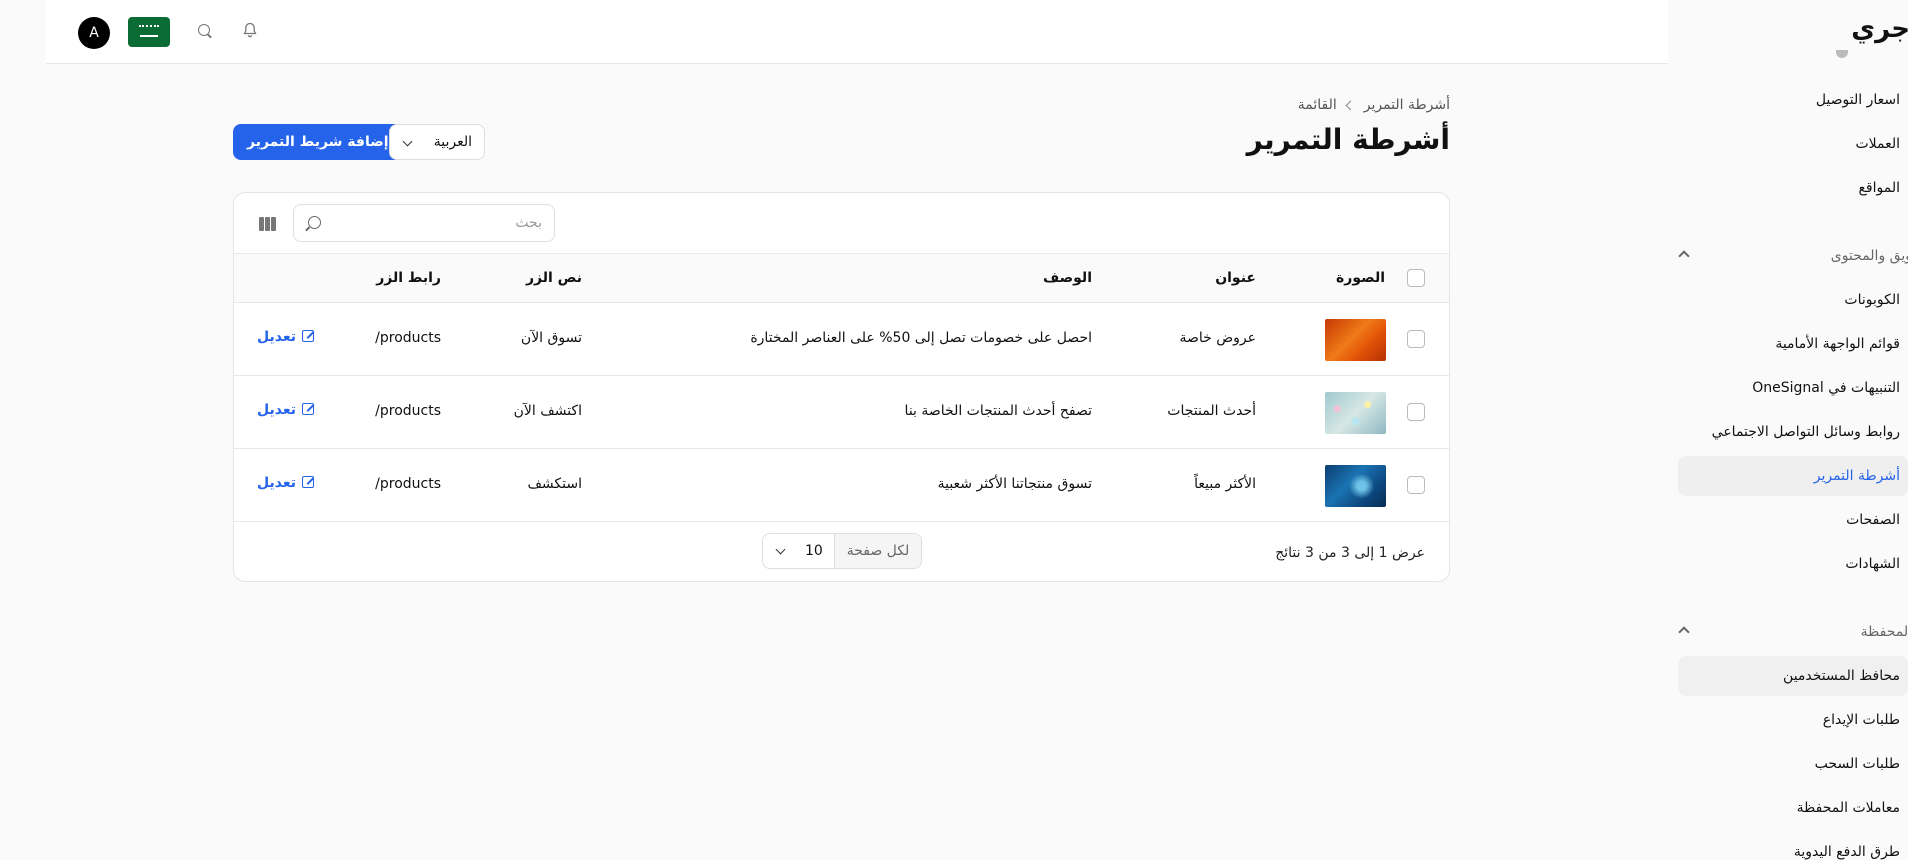 This screenshot has width=1908, height=860. I want to click on column-description: الوصف, so click(1067, 278).